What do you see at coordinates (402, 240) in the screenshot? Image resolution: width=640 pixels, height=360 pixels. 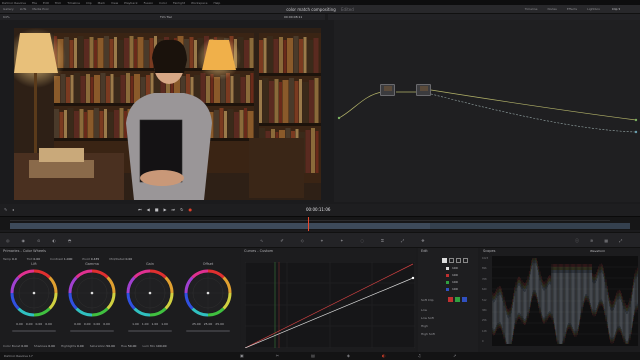 I see `sizing-icon: ⤢` at bounding box center [402, 240].